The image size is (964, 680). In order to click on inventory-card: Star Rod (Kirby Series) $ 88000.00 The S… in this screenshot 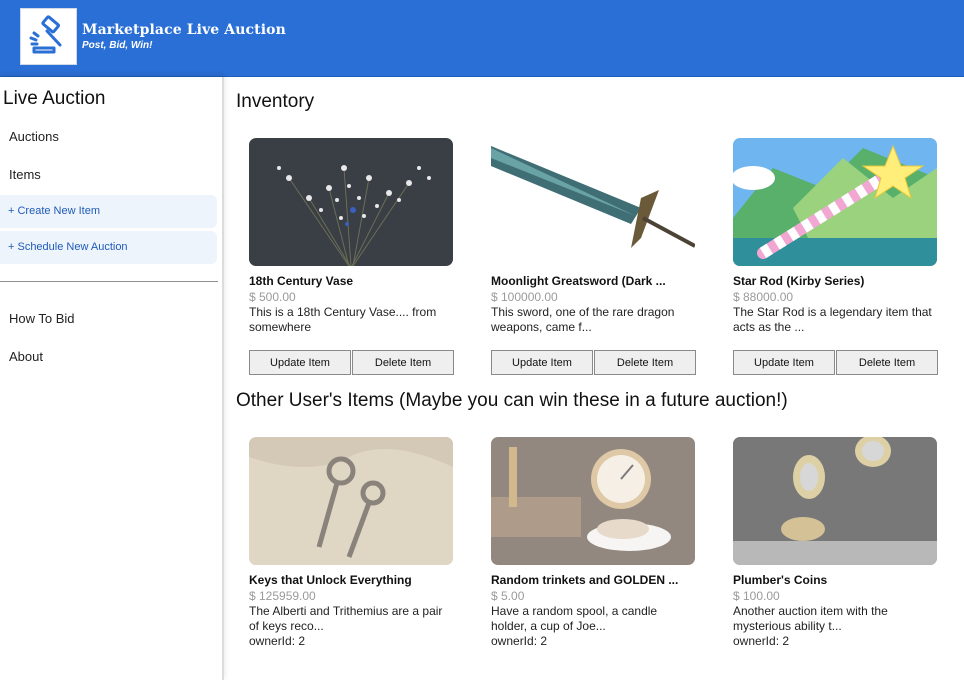, I will do `click(835, 256)`.